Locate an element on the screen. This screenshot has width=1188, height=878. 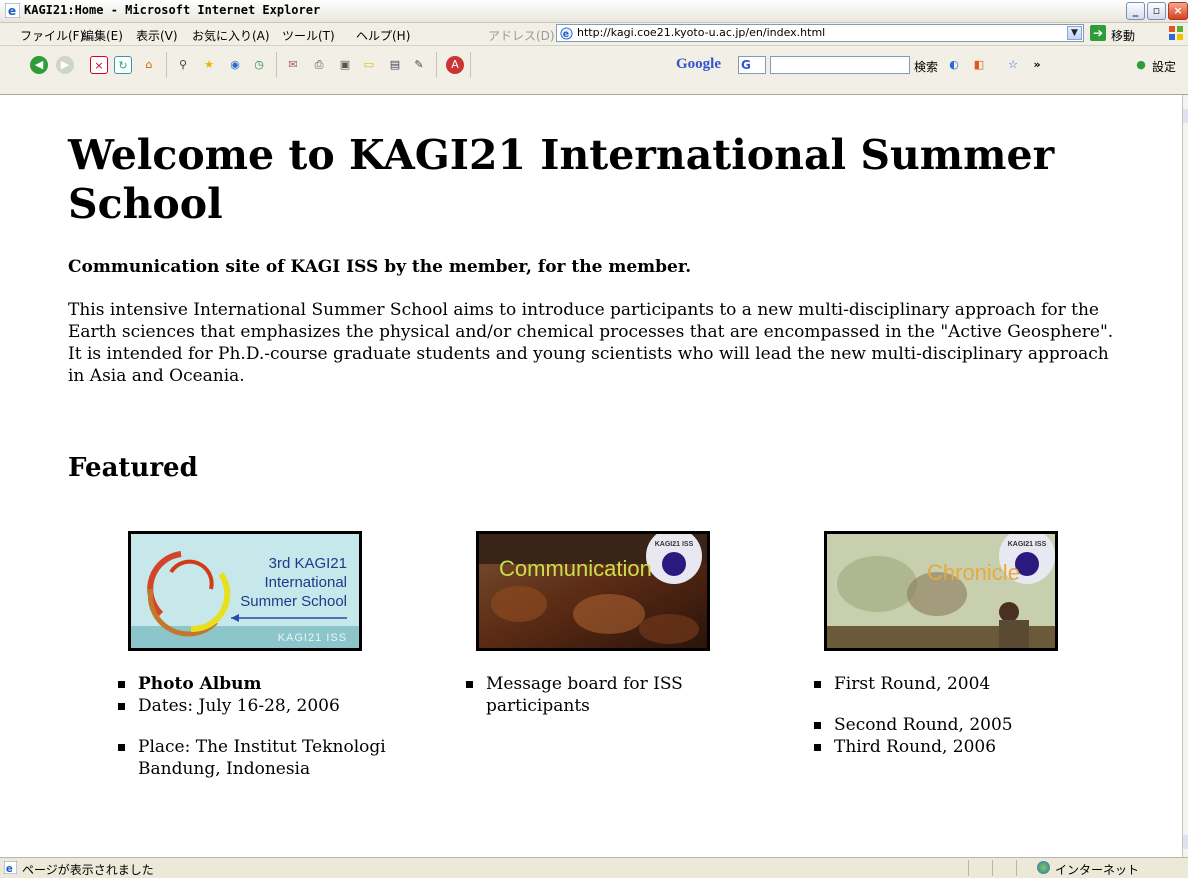
address-label: アドレス(D) is located at coordinates (521, 36).